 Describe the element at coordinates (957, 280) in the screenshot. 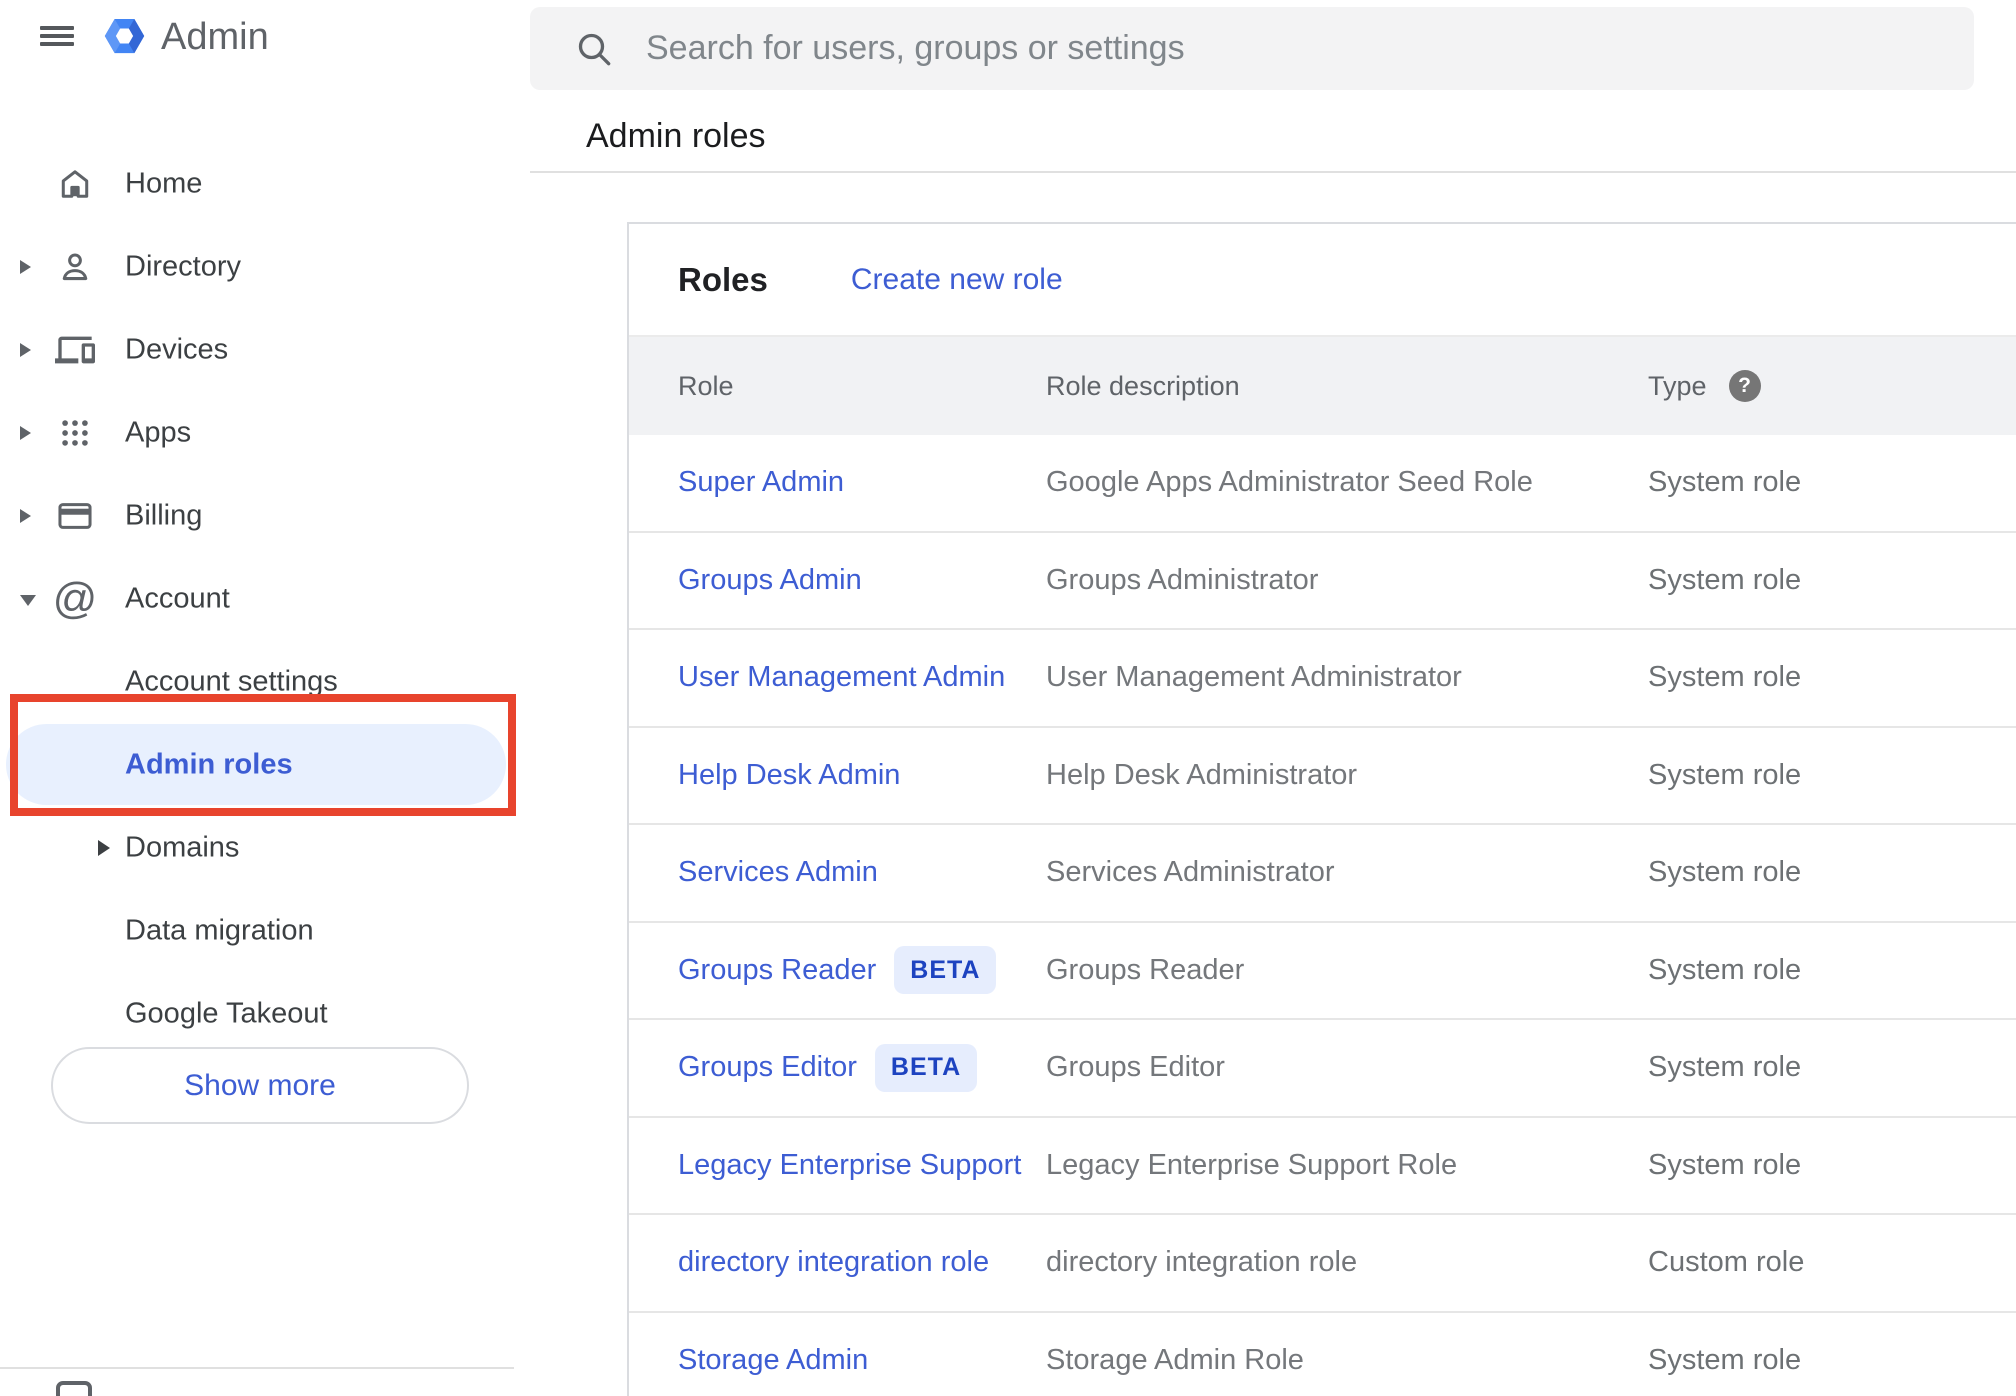

I see `create-new-role-link: Create new role` at that location.